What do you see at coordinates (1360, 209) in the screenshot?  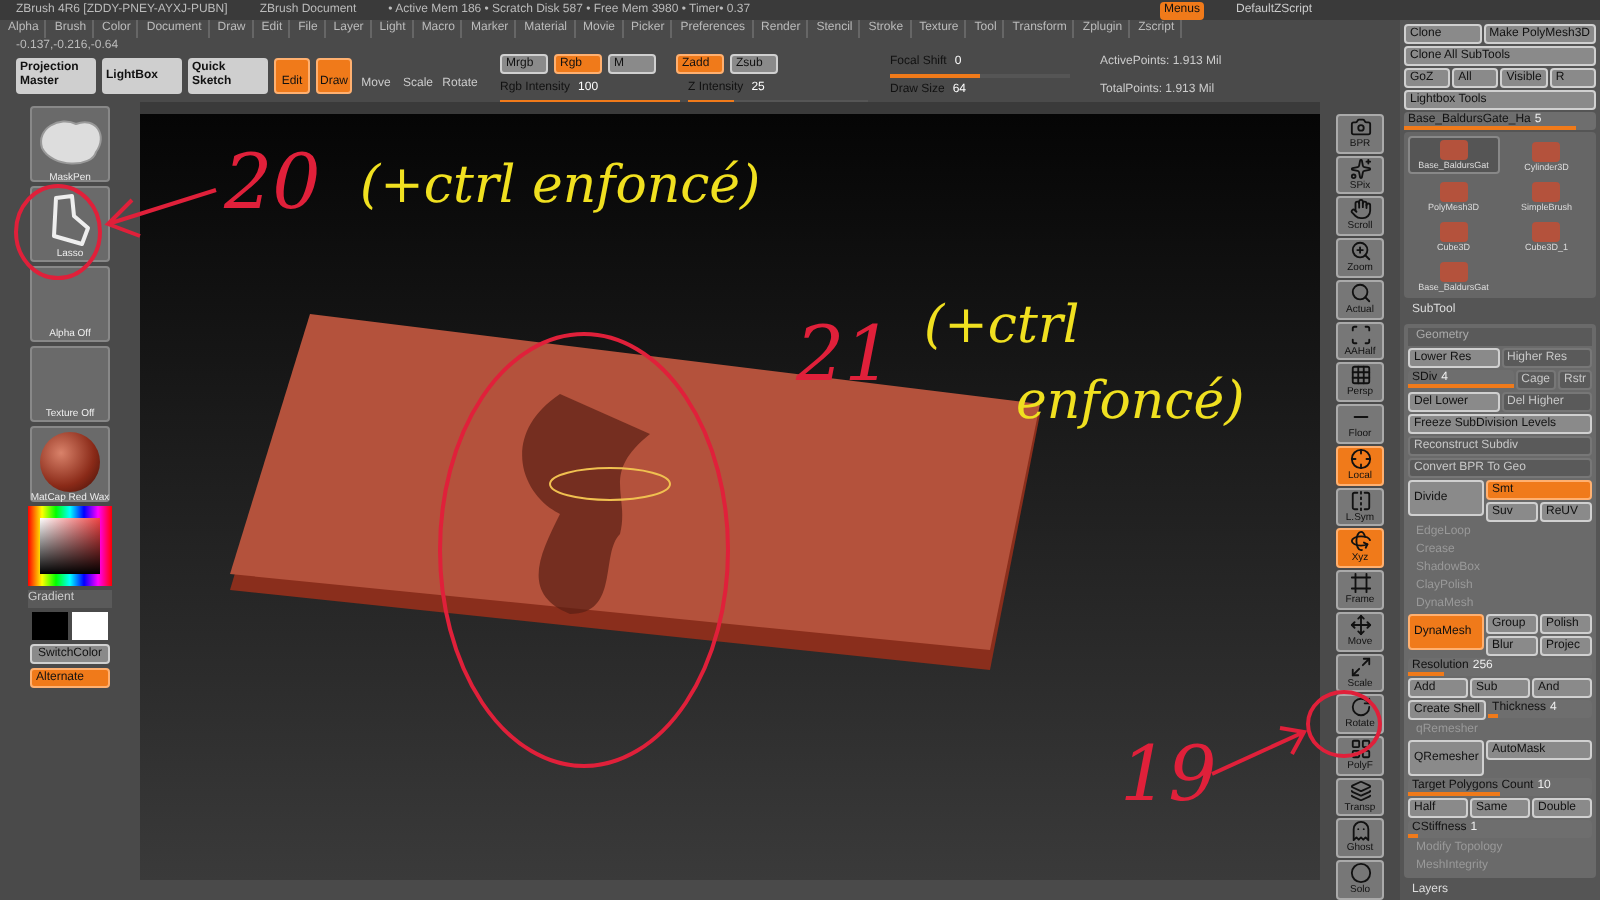 I see `hand-icon` at bounding box center [1360, 209].